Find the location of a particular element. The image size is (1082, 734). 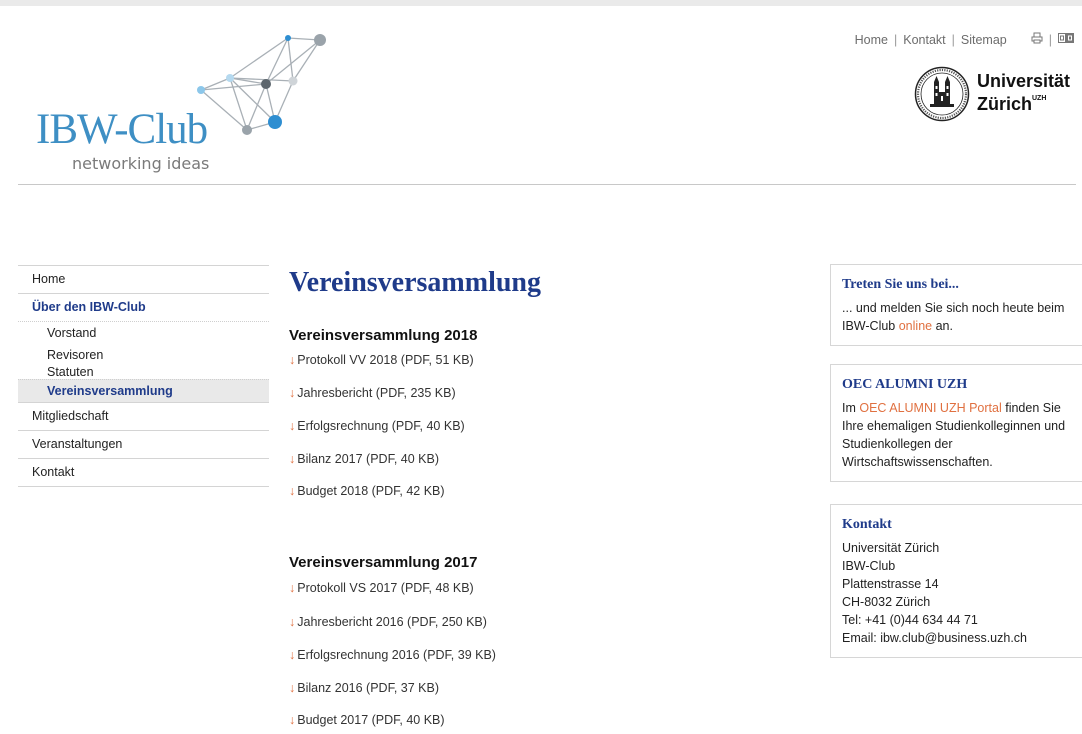

nav-subitem-statuten: Statuten is located at coordinates (143, 372).